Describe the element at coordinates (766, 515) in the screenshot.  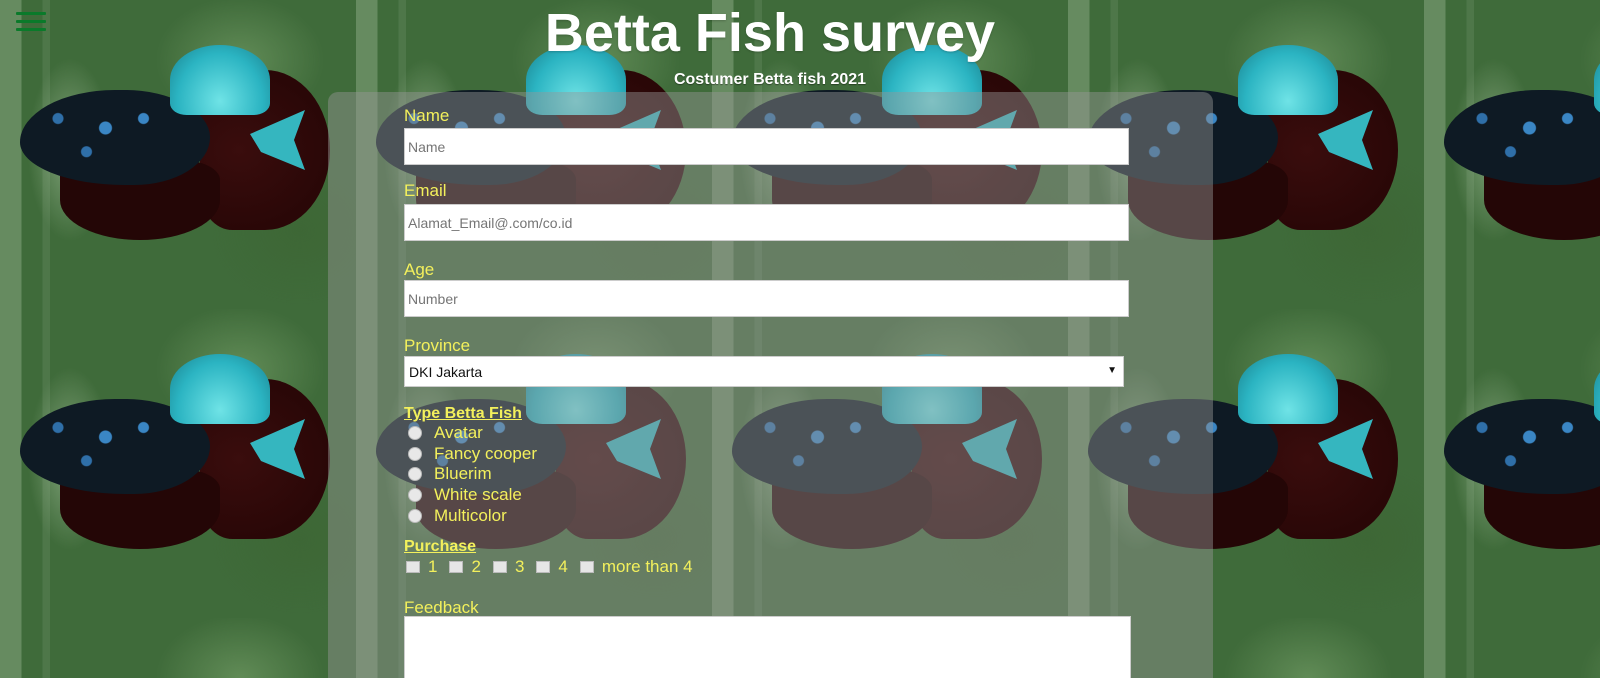
I see `radio-option-multicolor: Multicolor` at that location.